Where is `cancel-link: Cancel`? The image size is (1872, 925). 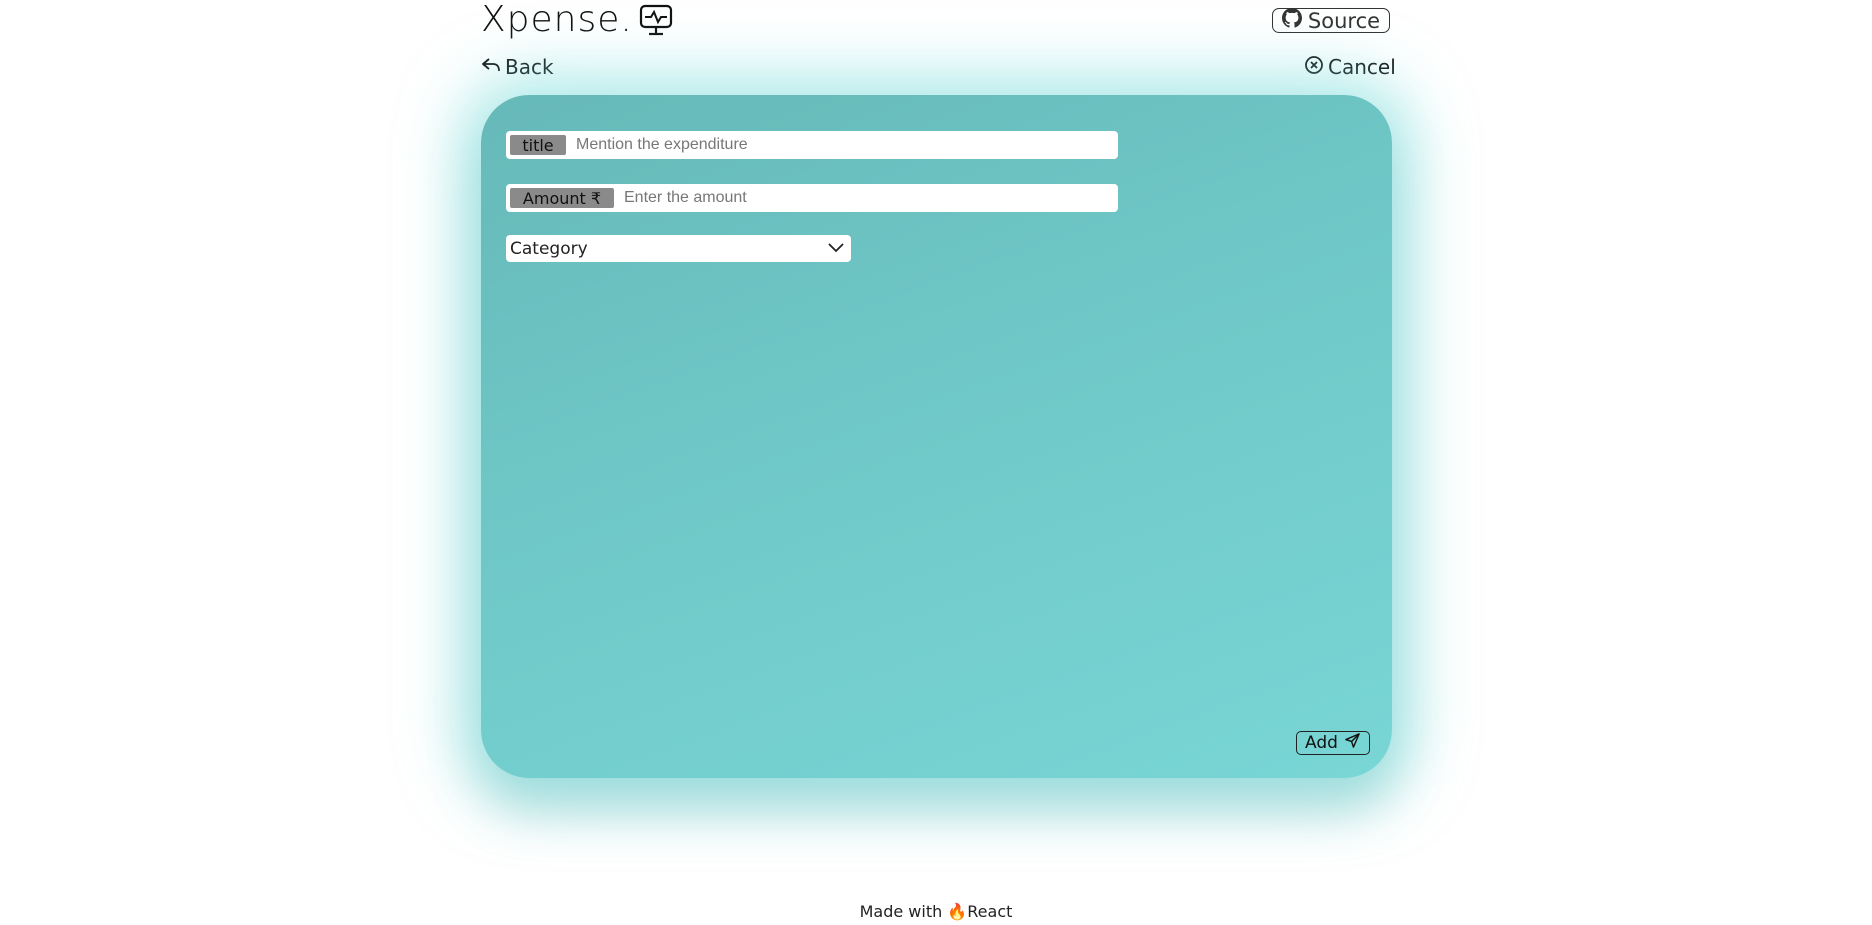
cancel-link: Cancel is located at coordinates (1350, 67).